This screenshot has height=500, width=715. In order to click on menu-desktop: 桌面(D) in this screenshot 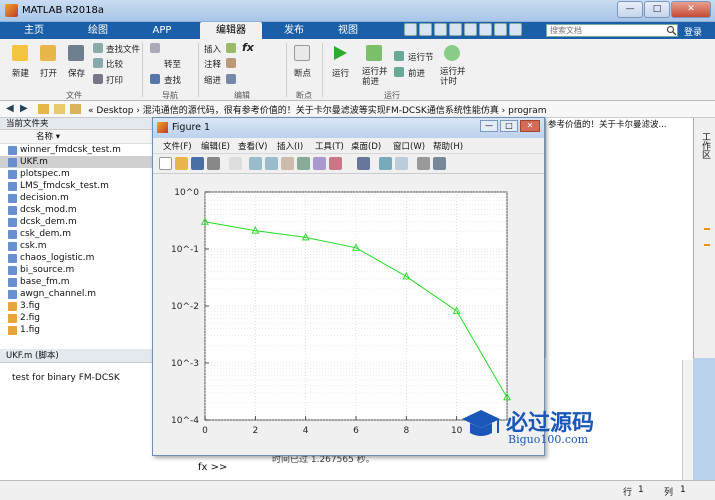, I will do `click(366, 146)`.